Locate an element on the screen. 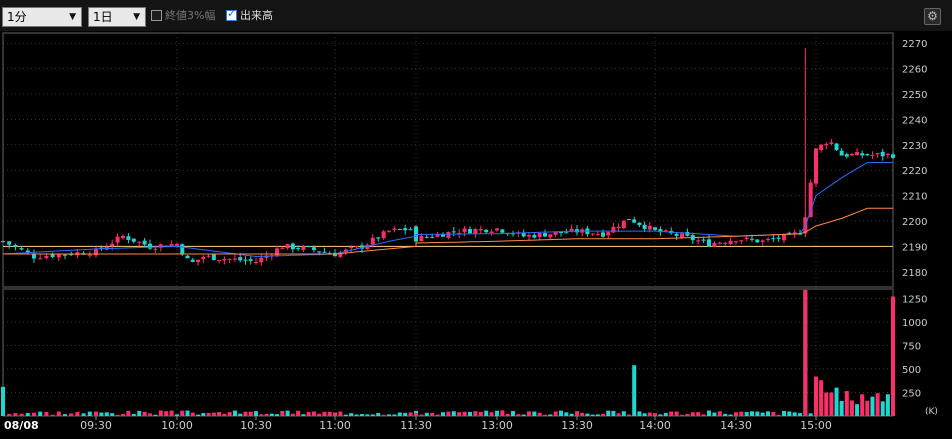  period-select: 1日 ▼ is located at coordinates (117, 17).